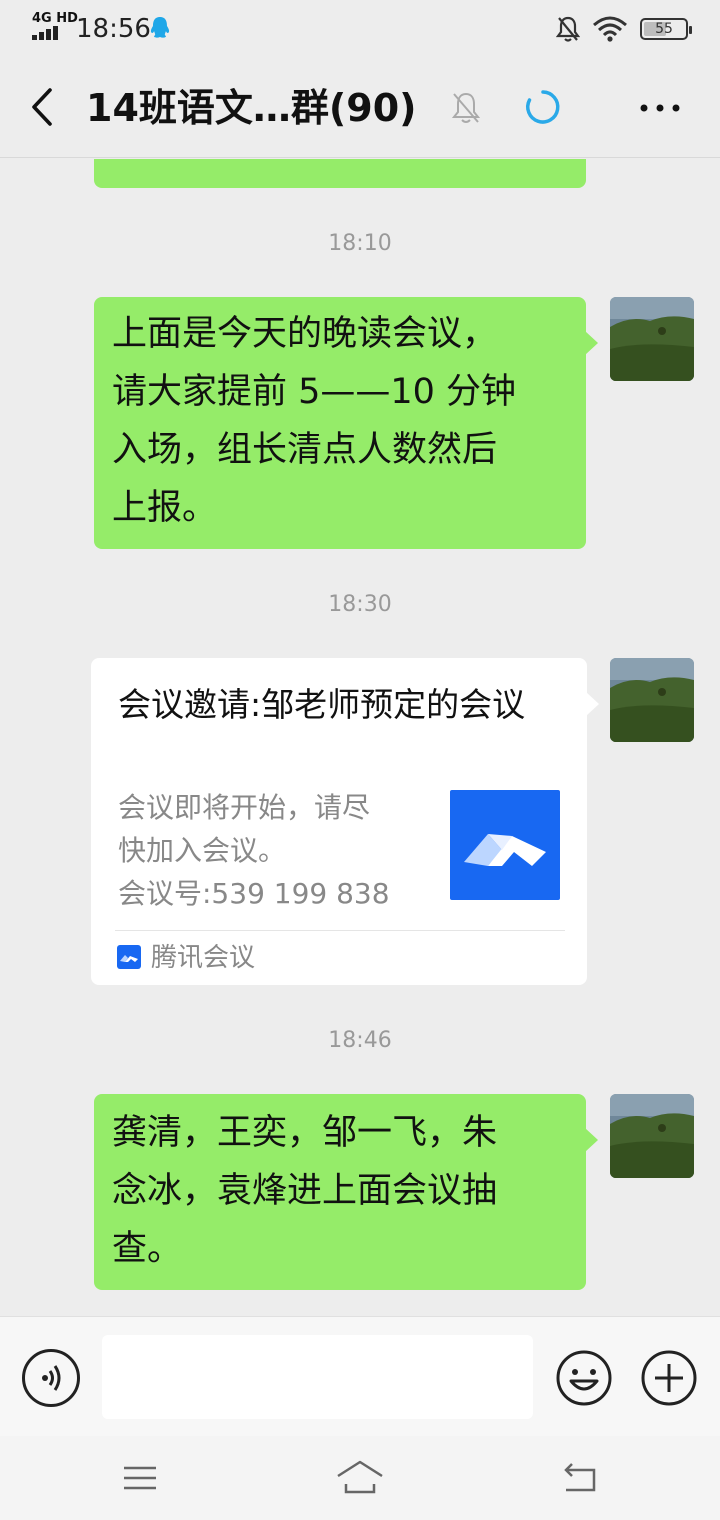 This screenshot has height=1520, width=720. Describe the element at coordinates (129, 957) in the screenshot. I see `tencent-meeting-small-icon` at that location.